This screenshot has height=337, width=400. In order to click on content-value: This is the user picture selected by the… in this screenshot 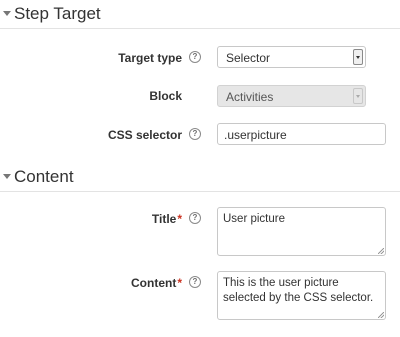, I will do `click(298, 290)`.